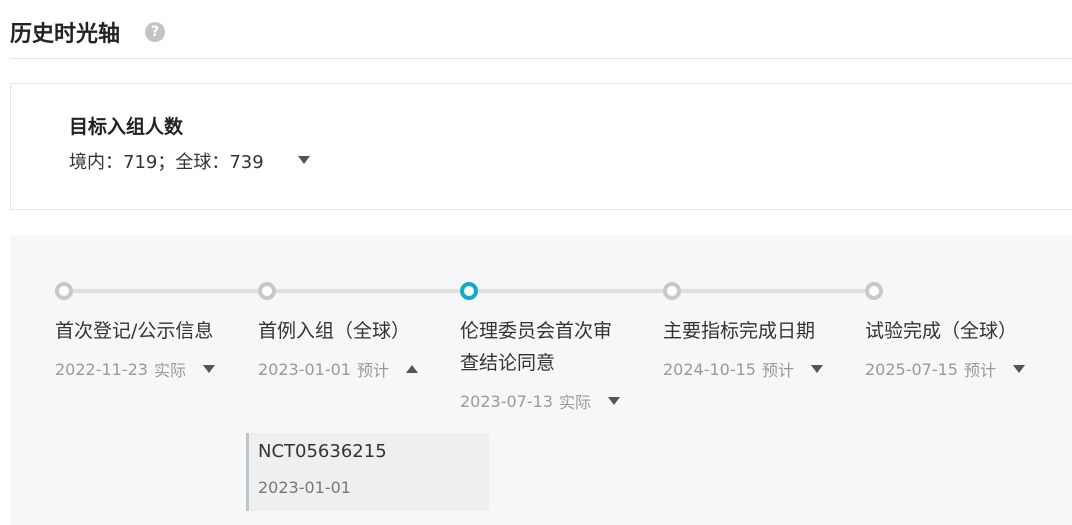 The height and width of the screenshot is (525, 1072). What do you see at coordinates (304, 487) in the screenshot?
I see `detail-date: 2023-01-01` at bounding box center [304, 487].